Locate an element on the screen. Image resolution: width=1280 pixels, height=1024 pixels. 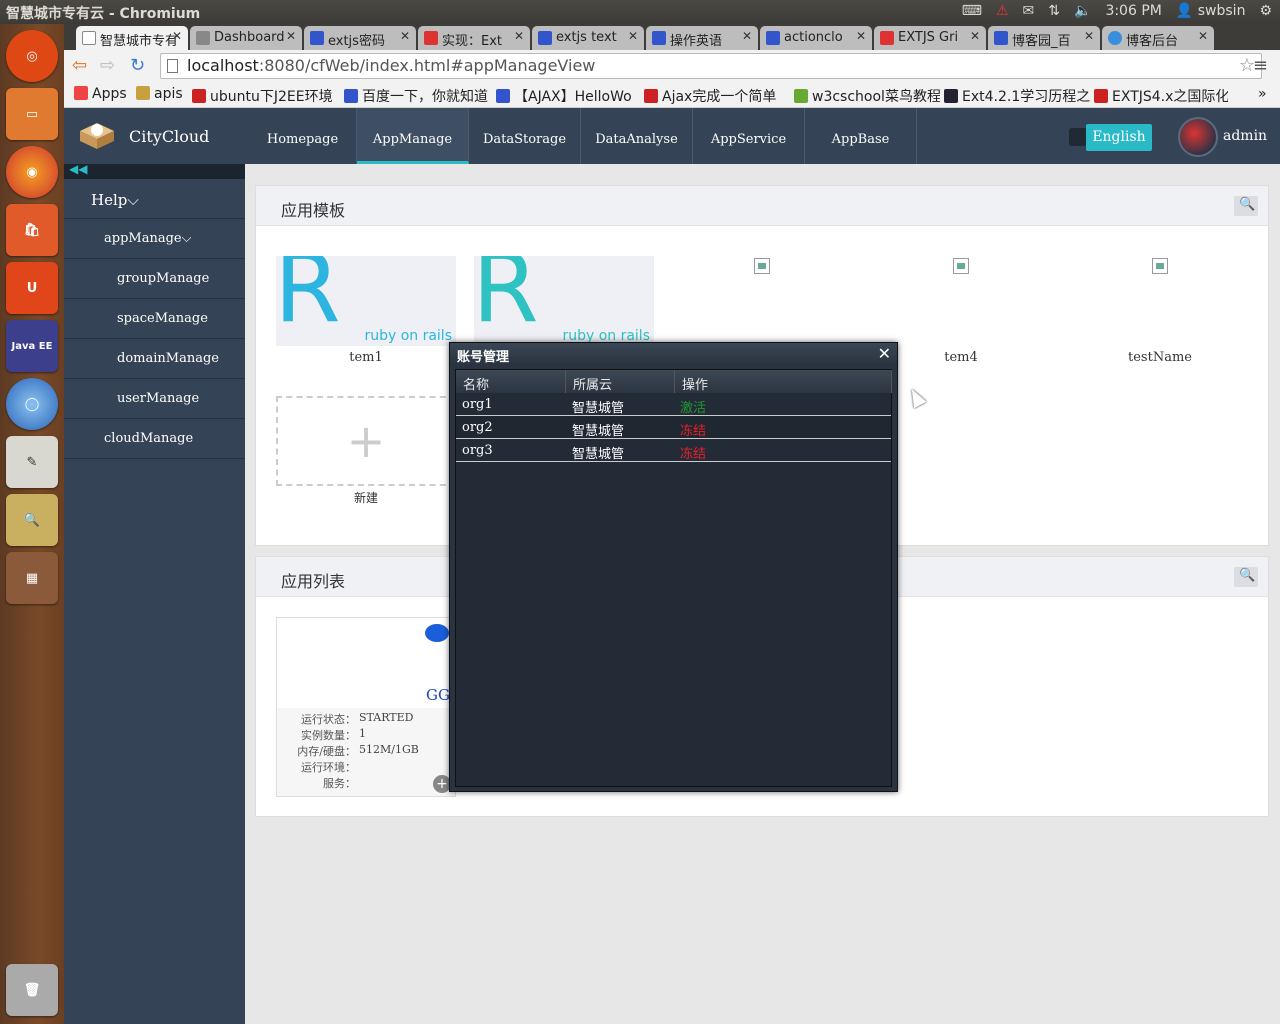
browser-tab: 实现：Ext ✕ is located at coordinates (474, 38).